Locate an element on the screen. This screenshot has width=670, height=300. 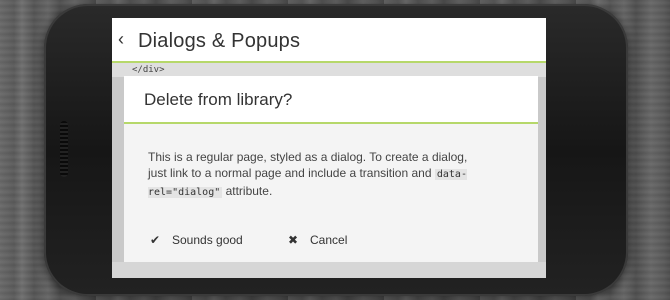
sounds-good-button: ✔ Sounds good is located at coordinates (195, 240).